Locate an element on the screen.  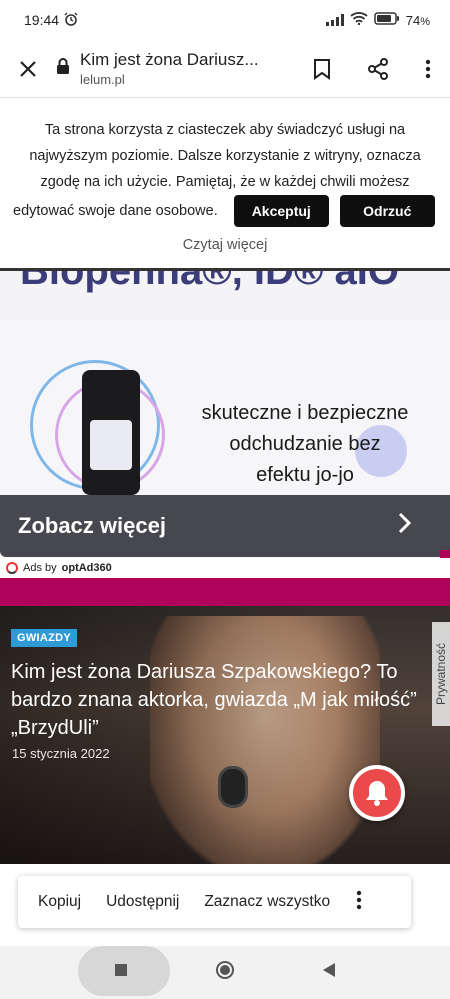
chevron-right-icon is located at coordinates (405, 526).